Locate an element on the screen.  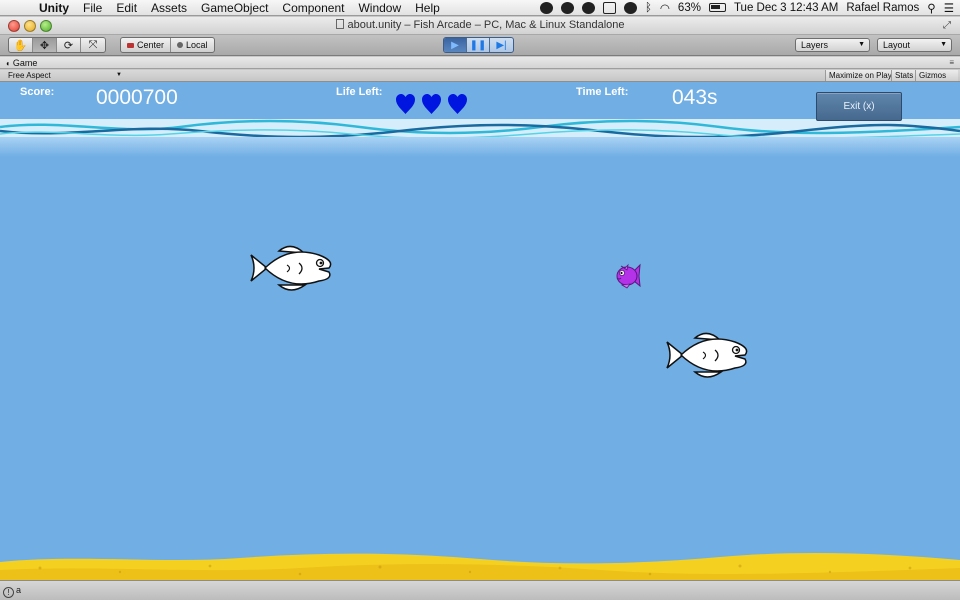
move-icon: ✥ is located at coordinates (44, 45).